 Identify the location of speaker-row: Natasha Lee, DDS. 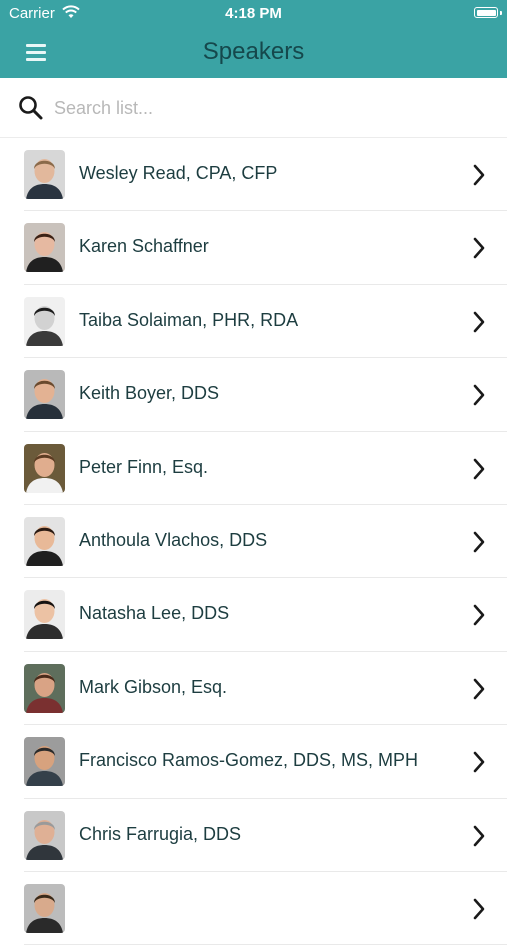
(253, 615).